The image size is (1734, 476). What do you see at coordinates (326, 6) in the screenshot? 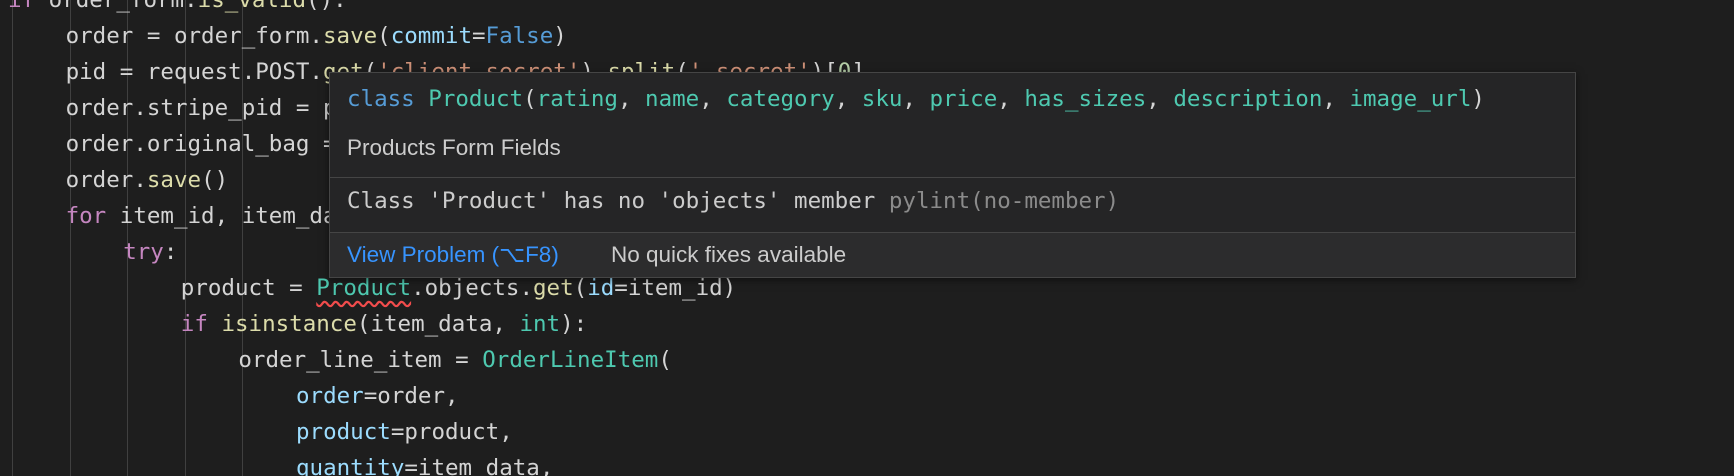
I see `code-token: ():` at bounding box center [326, 6].